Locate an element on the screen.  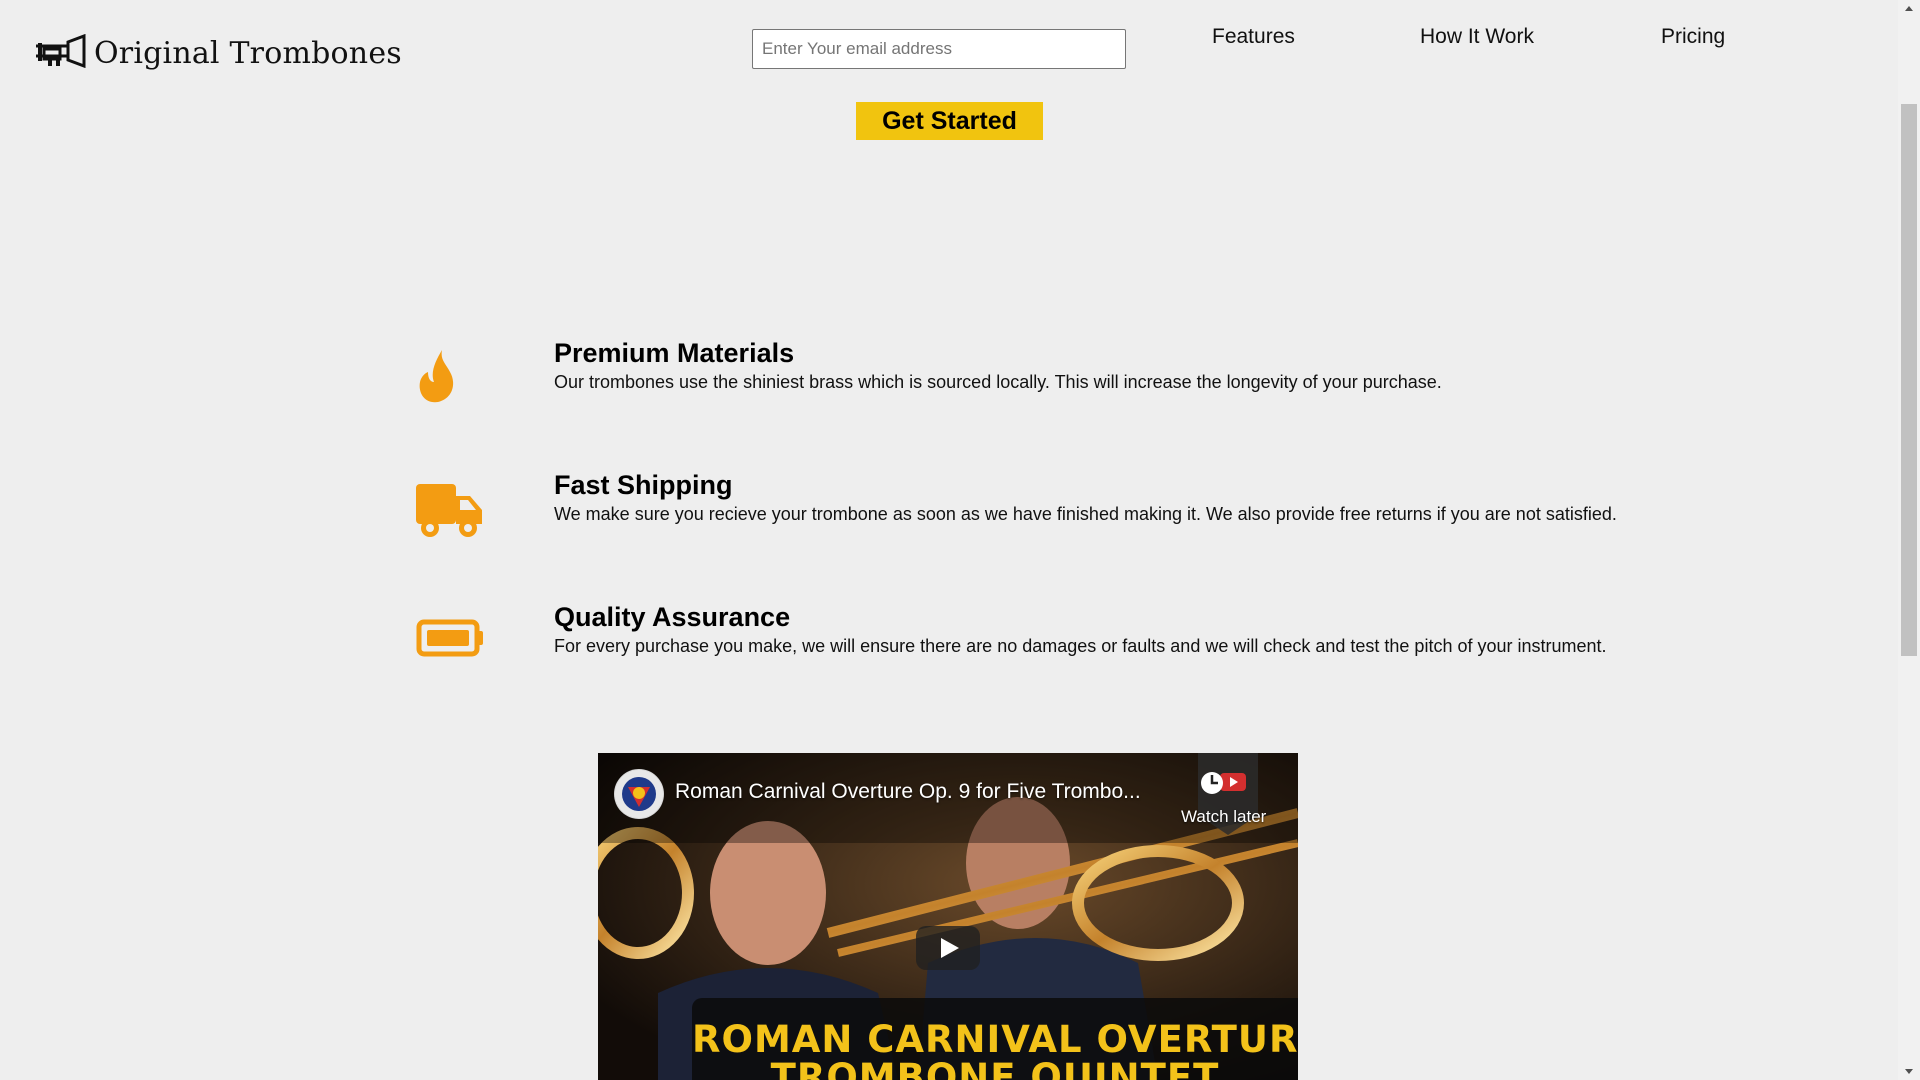
truck-icon is located at coordinates (450, 512).